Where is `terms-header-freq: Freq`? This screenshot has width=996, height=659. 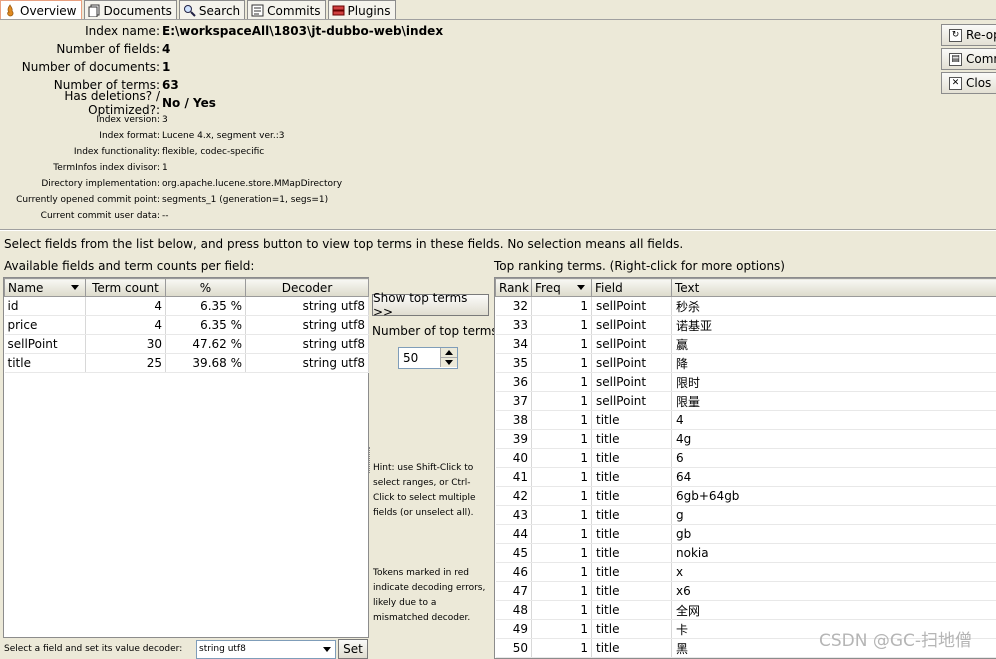
terms-header-freq: Freq is located at coordinates (562, 288).